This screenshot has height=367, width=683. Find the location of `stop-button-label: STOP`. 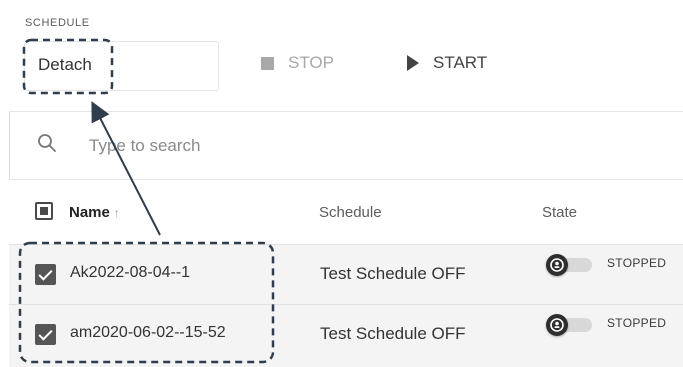

stop-button-label: STOP is located at coordinates (311, 62).